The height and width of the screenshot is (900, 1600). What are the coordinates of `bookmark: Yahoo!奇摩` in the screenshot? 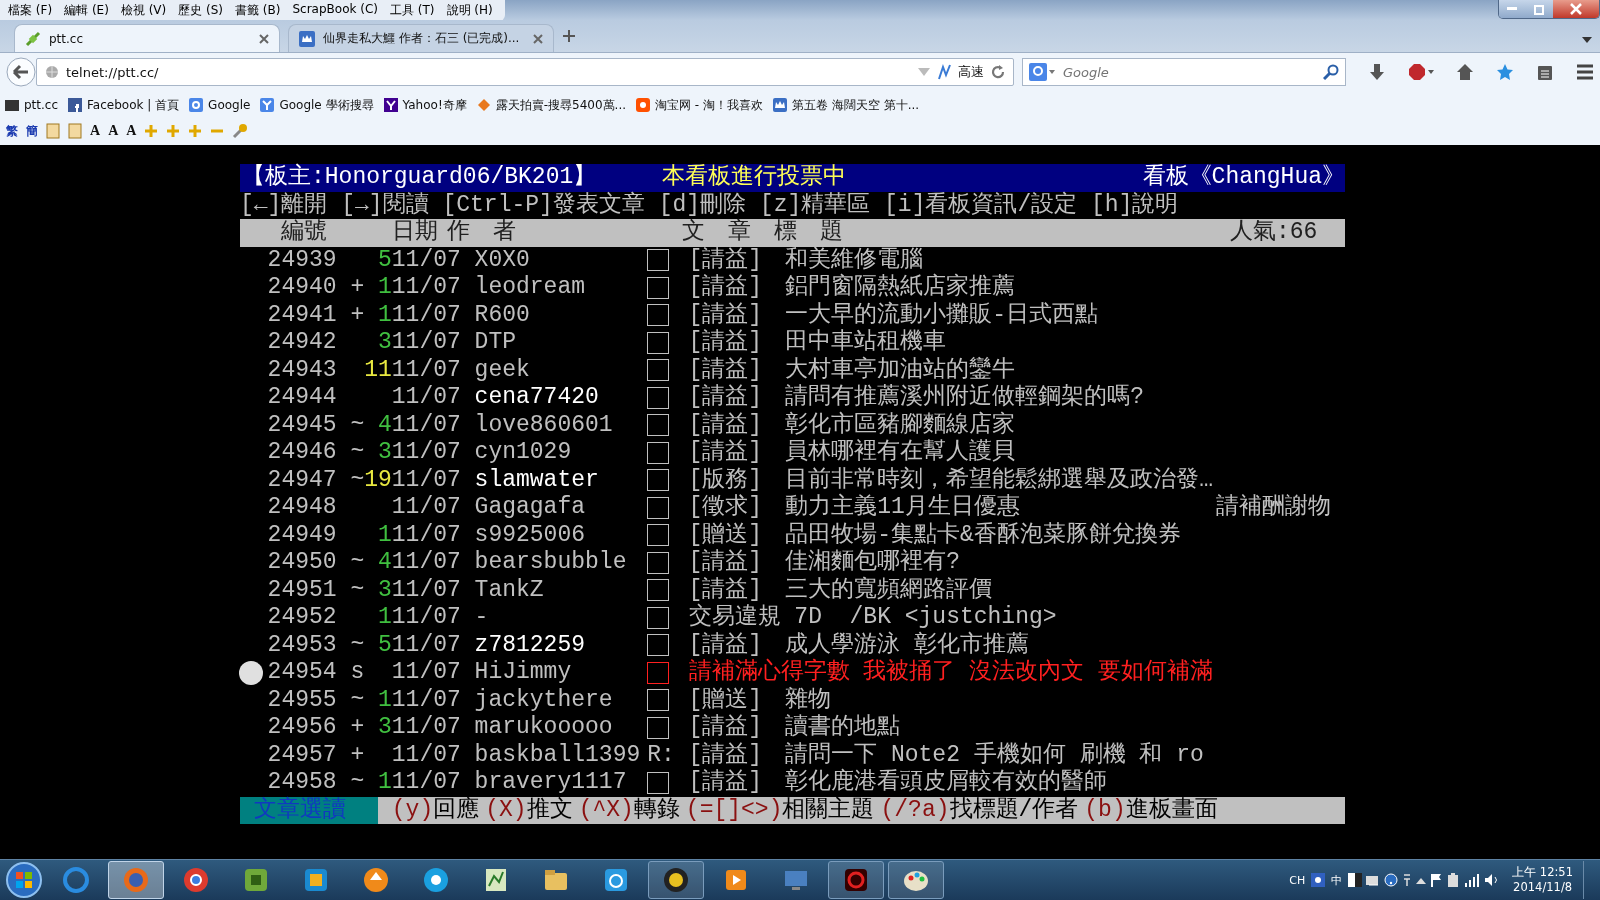 It's located at (425, 105).